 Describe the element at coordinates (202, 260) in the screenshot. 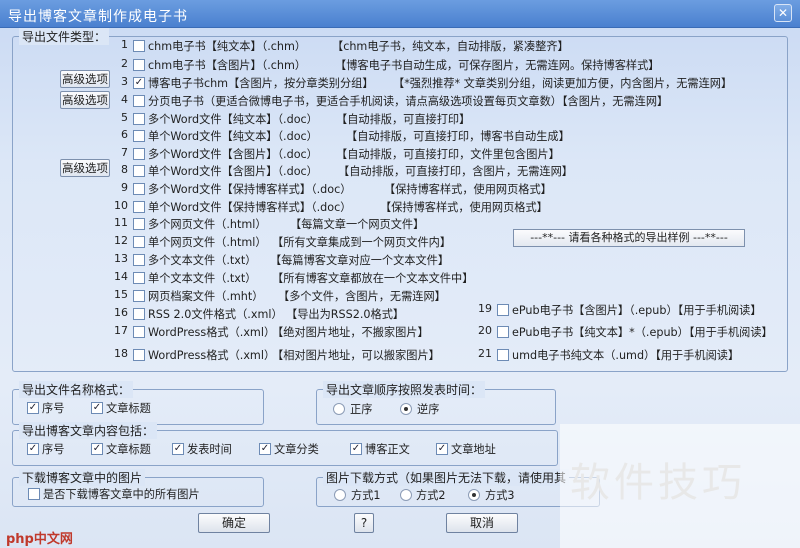

I see `export-item-label: 多个文本文件（.txt）` at that location.